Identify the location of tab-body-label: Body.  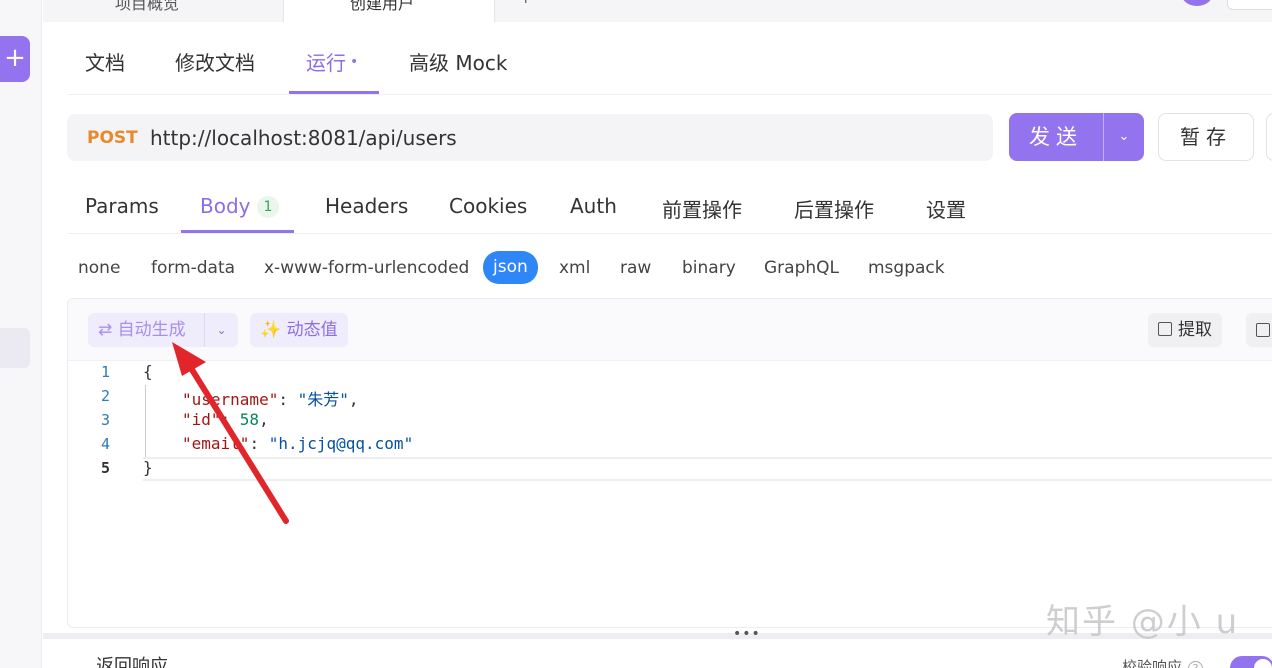
(225, 206).